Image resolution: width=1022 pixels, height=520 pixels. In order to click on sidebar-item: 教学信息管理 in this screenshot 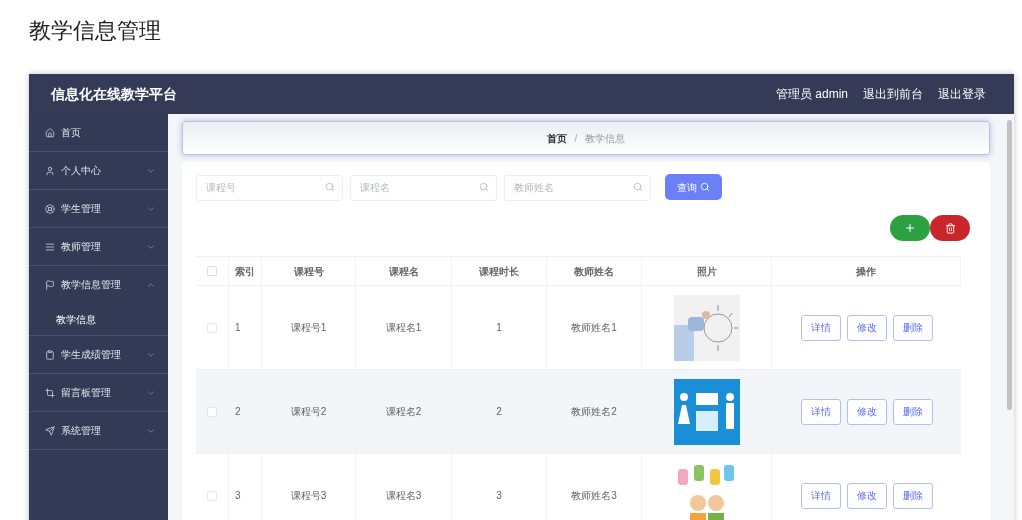, I will do `click(98, 284)`.